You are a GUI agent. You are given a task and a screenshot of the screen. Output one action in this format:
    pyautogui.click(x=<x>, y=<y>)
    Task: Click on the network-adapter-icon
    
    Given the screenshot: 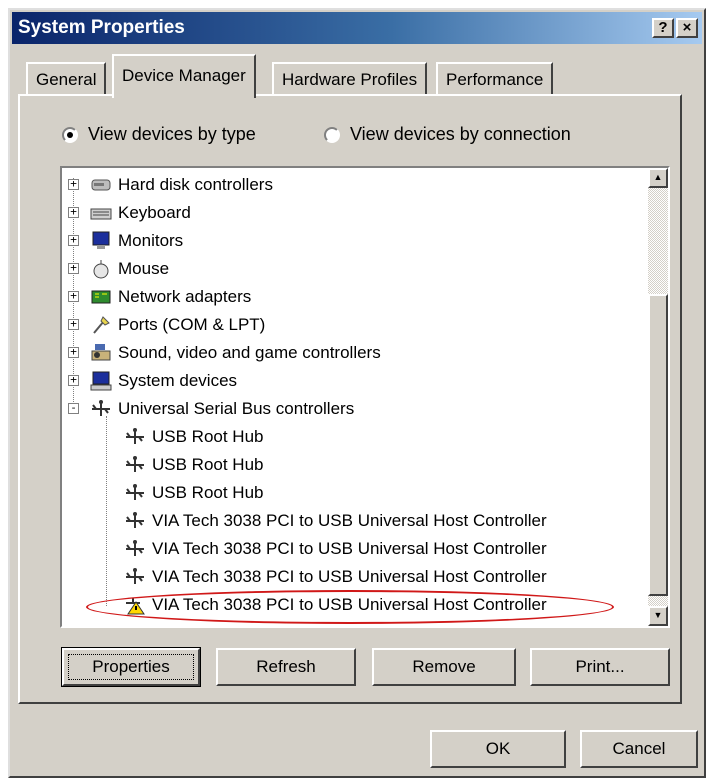 What is the action you would take?
    pyautogui.click(x=101, y=297)
    